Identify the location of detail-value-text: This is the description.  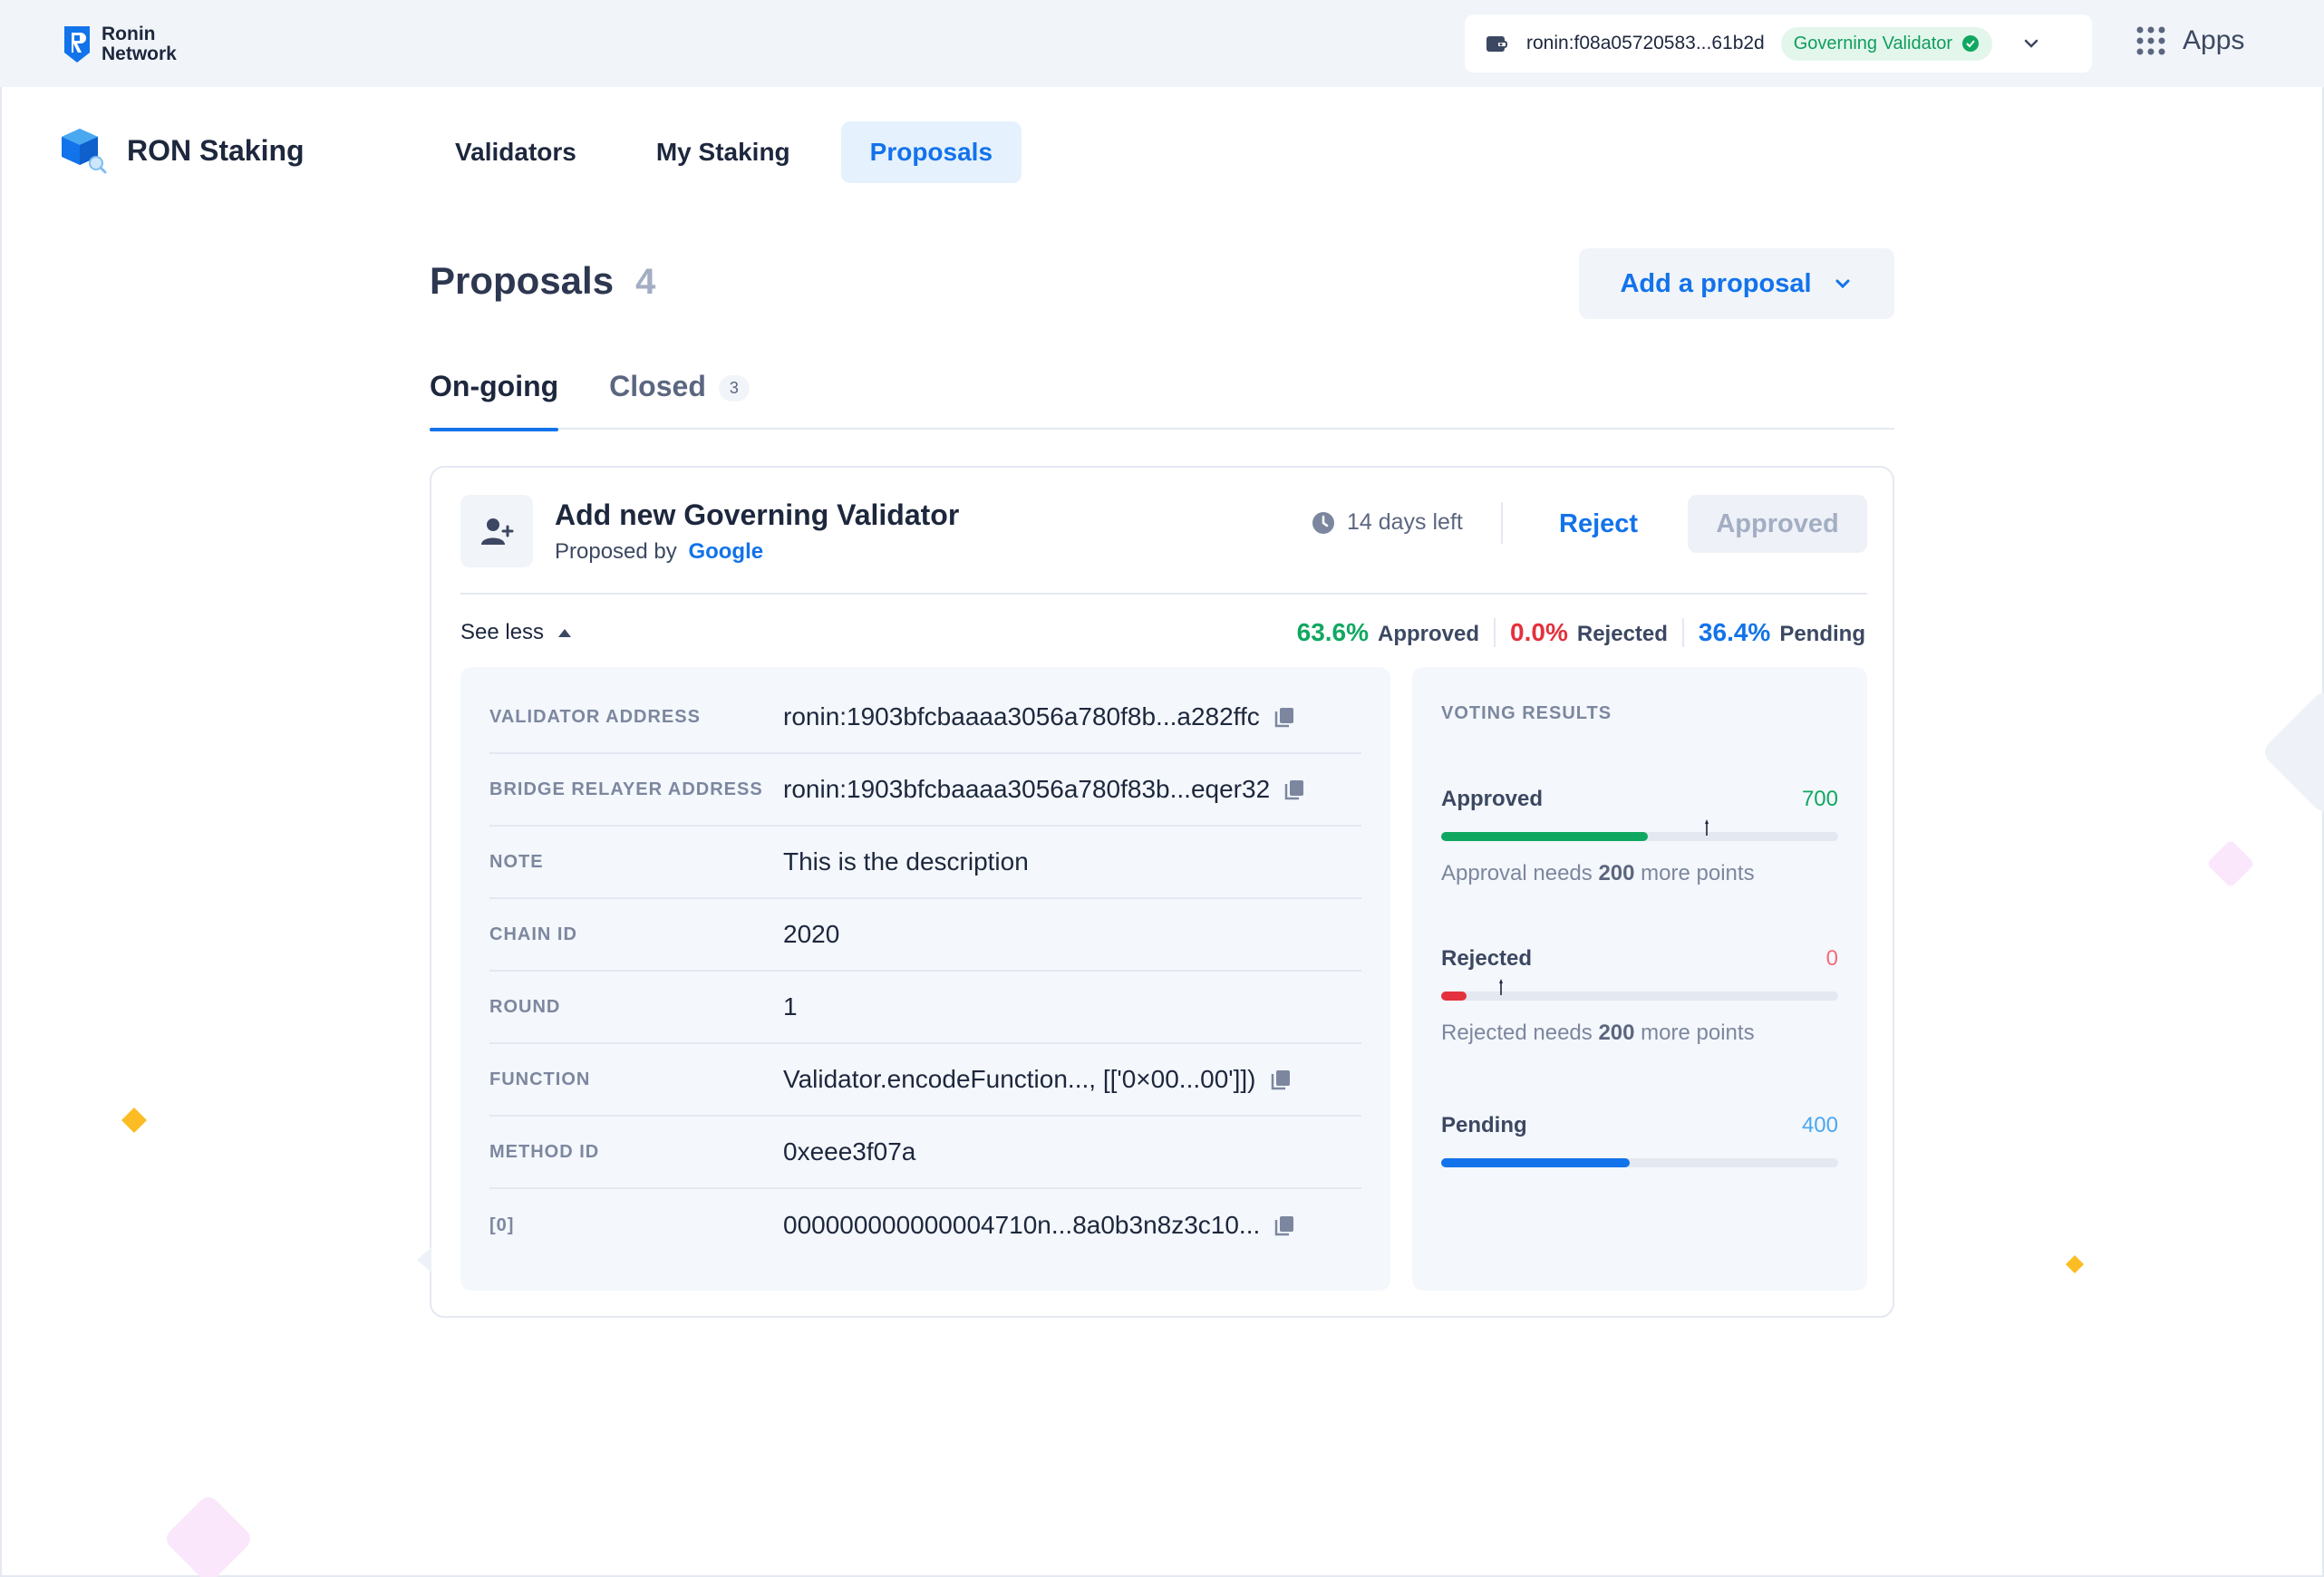
(906, 862).